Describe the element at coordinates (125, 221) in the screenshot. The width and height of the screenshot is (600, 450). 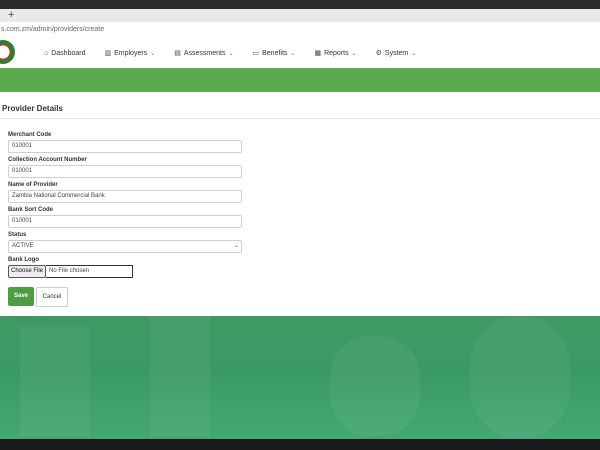
I see `sort-code-input: 010001` at that location.